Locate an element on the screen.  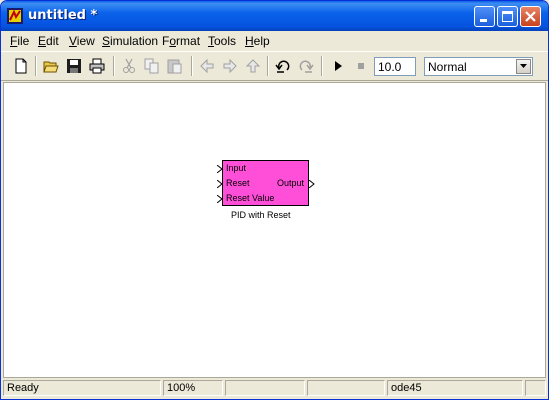
new-icon is located at coordinates (21, 66).